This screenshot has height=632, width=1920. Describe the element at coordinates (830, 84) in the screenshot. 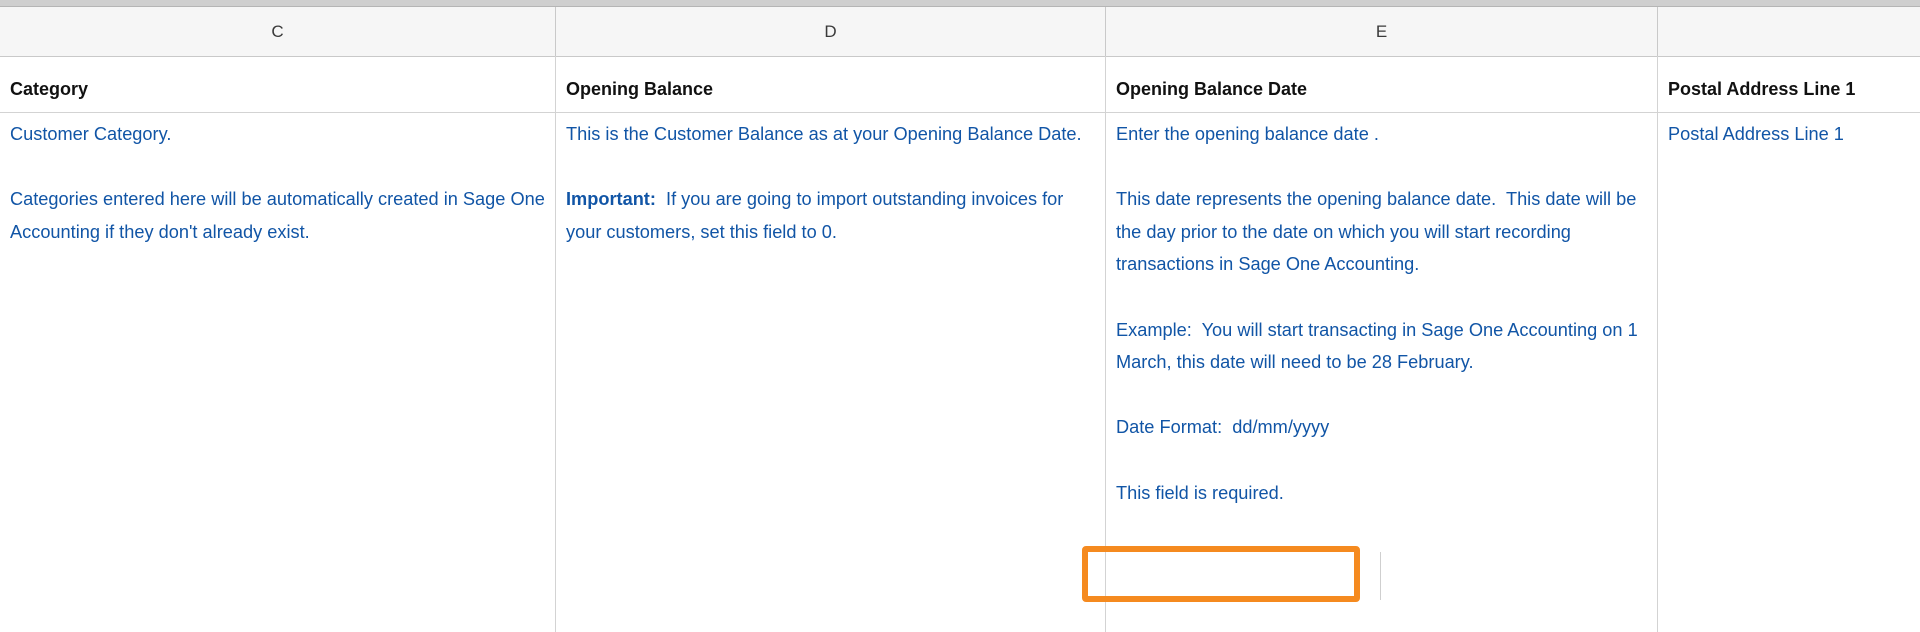

I see `cell-opening-balance-header: Opening Balance` at that location.